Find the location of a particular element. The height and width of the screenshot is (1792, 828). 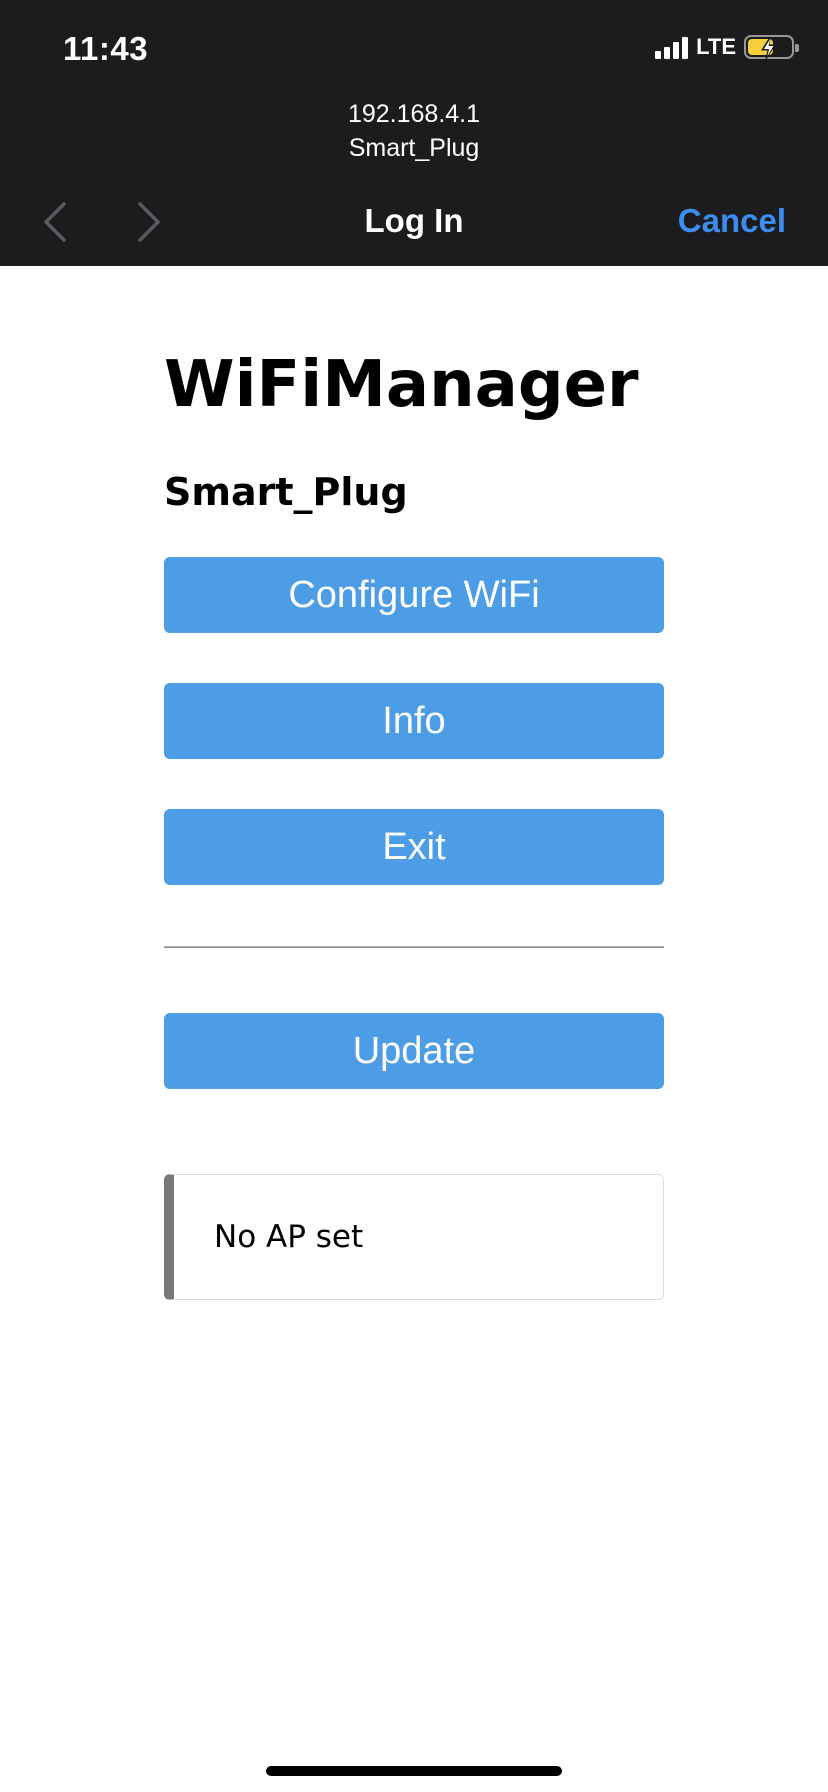

status-time: 11:43 is located at coordinates (106, 48).